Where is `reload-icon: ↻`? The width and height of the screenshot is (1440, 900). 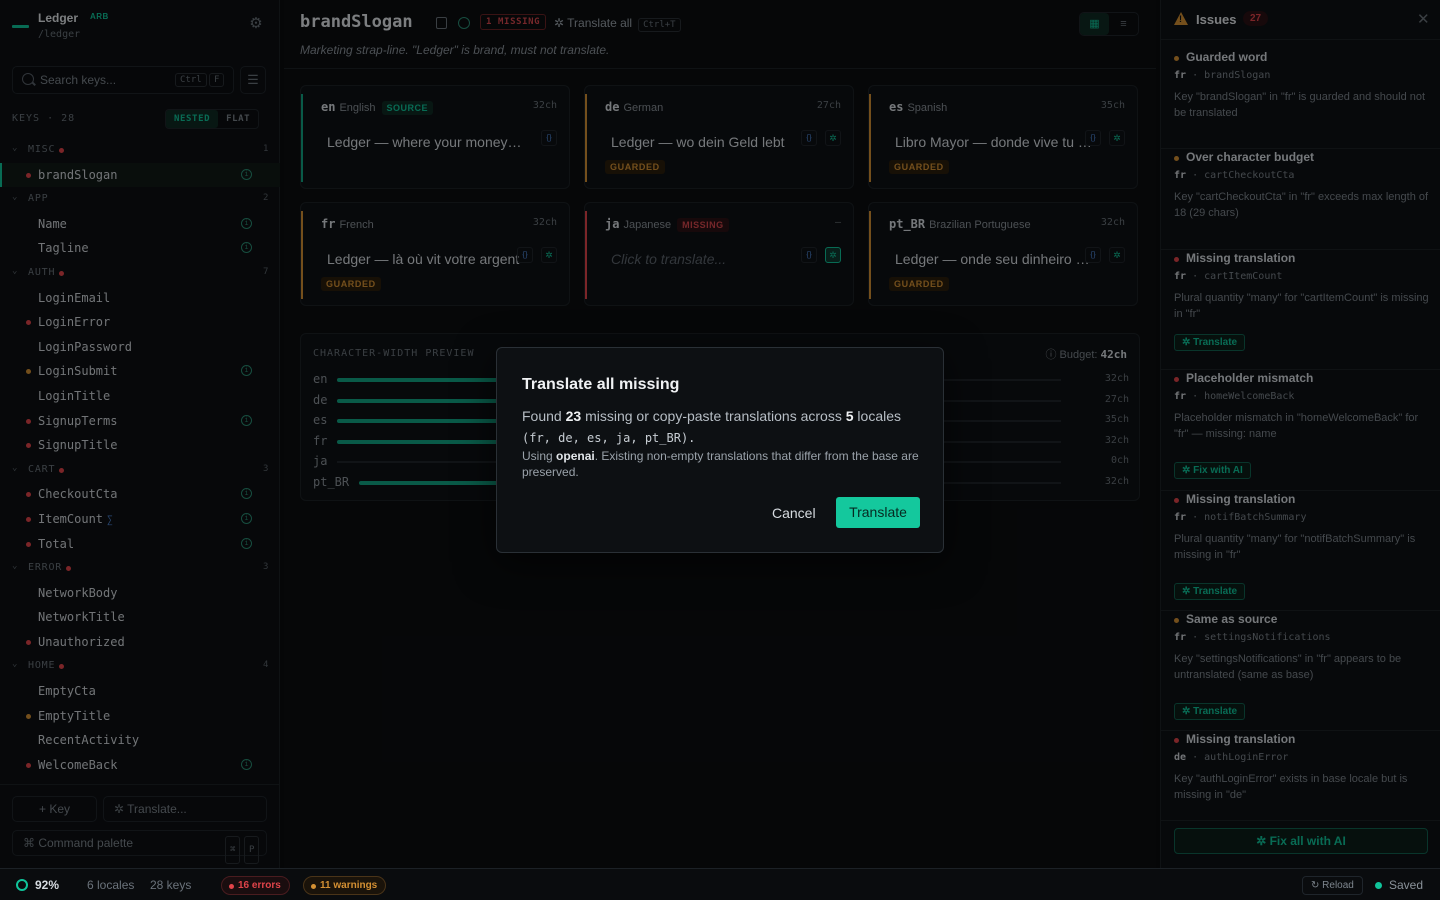
reload-icon: ↻ is located at coordinates (1317, 885).